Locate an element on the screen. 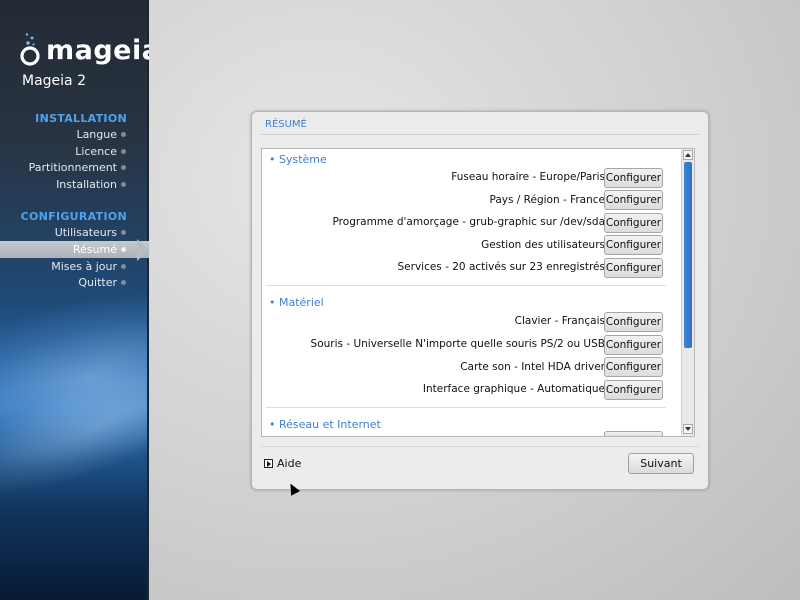  help-toggle: Aide is located at coordinates (282, 463).